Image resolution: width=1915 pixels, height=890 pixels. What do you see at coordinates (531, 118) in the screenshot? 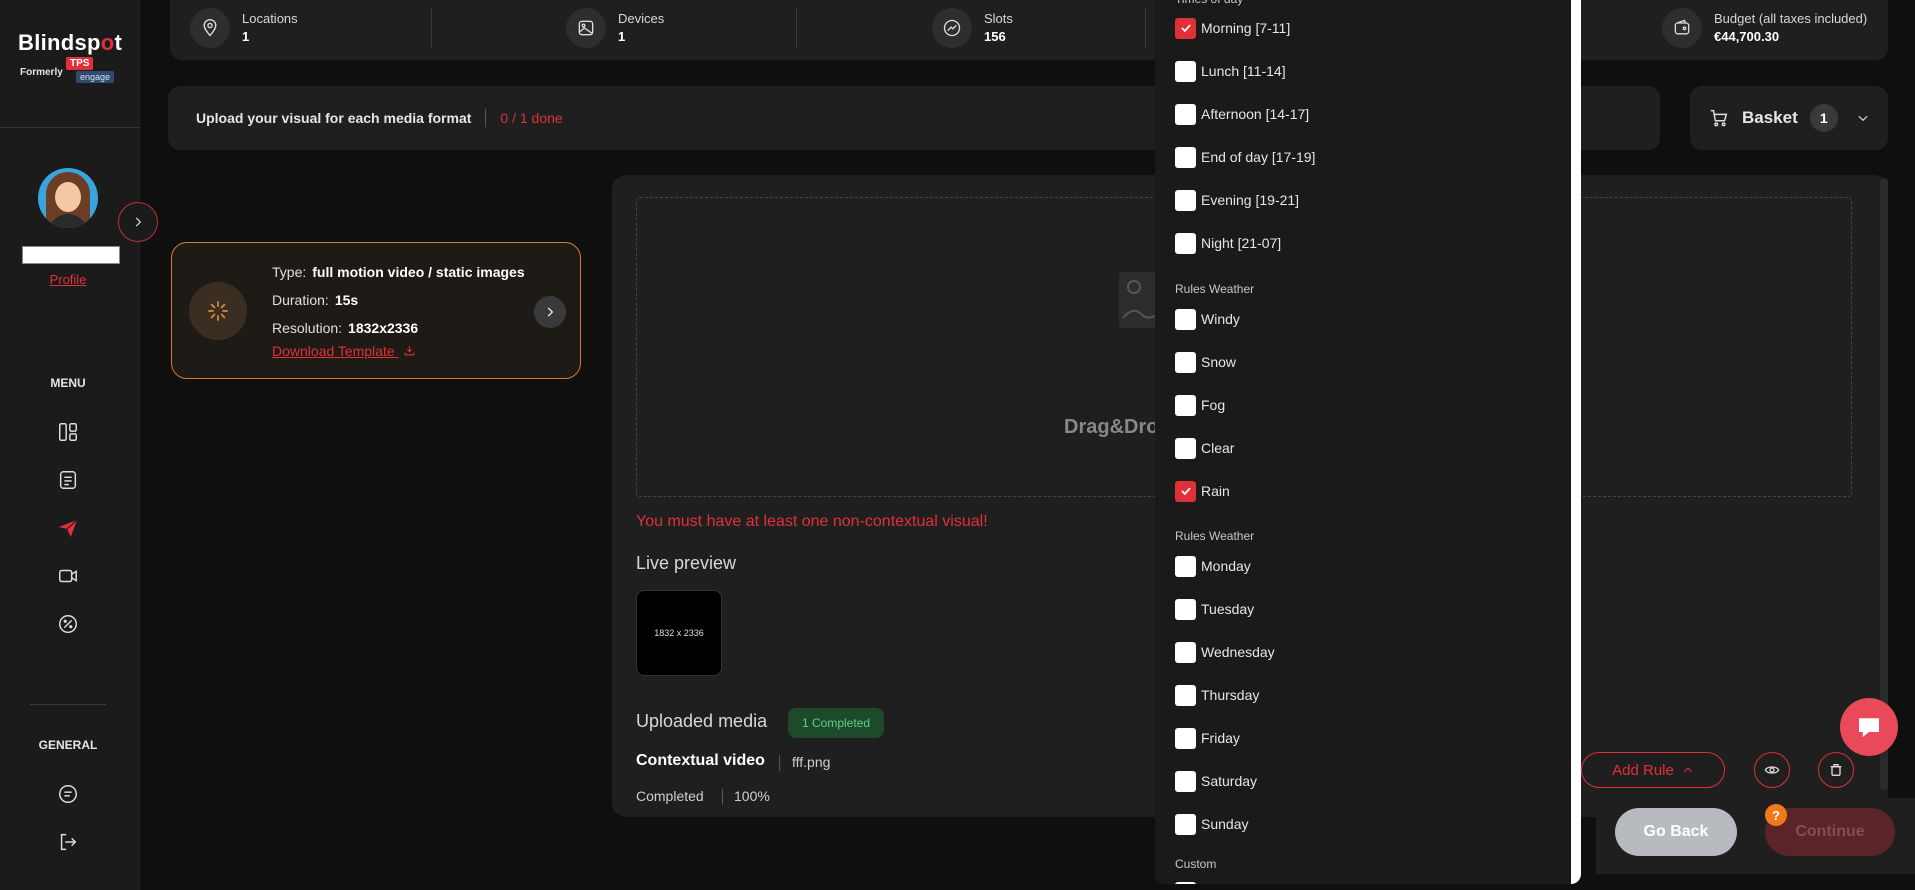
I see `upload-progress: 0 / 1 done` at bounding box center [531, 118].